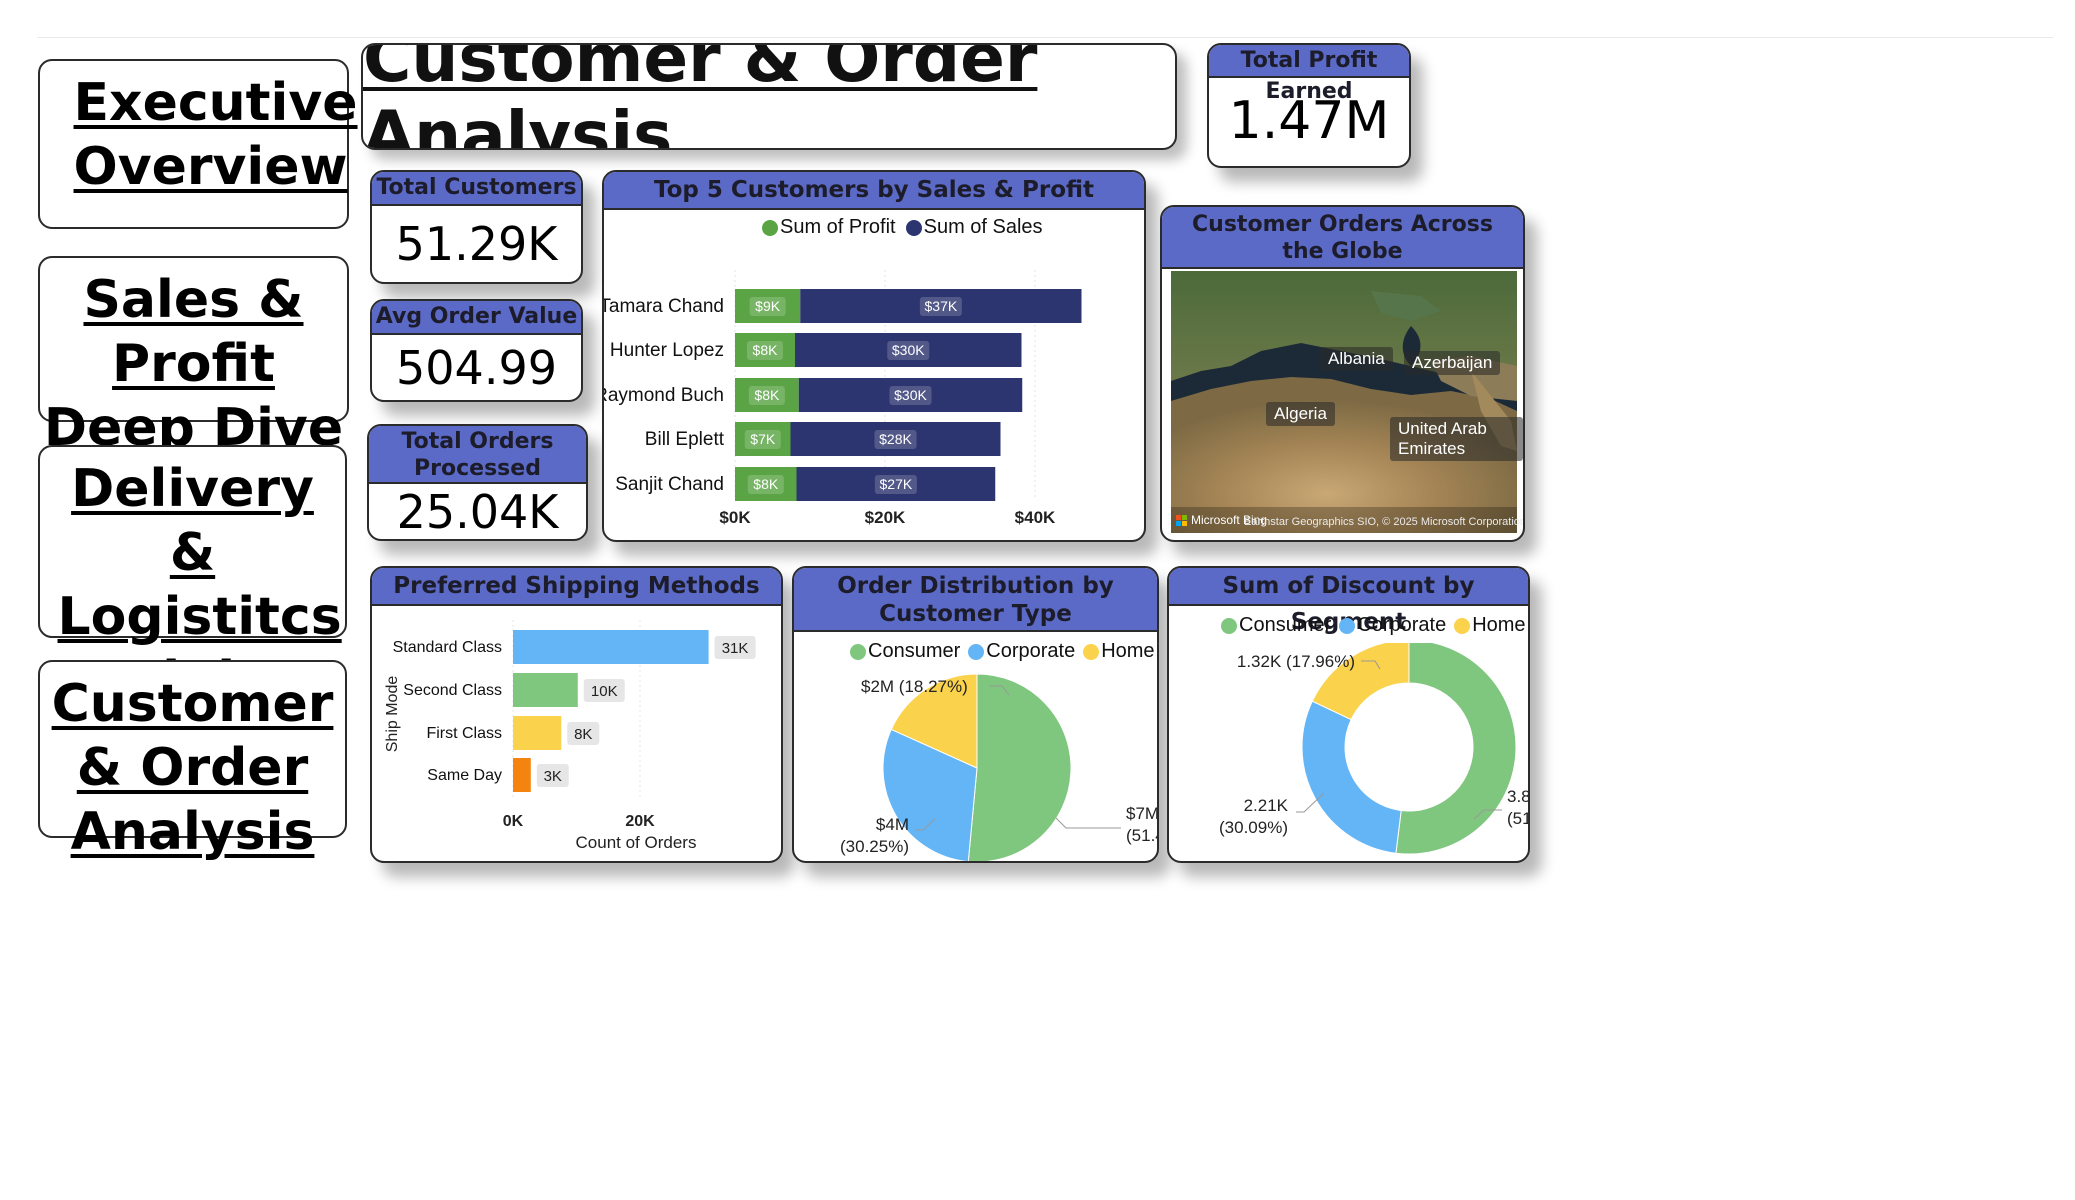 This screenshot has height=1200, width=2075. I want to click on nav-executive-overview: Executive Overview, so click(198, 144).